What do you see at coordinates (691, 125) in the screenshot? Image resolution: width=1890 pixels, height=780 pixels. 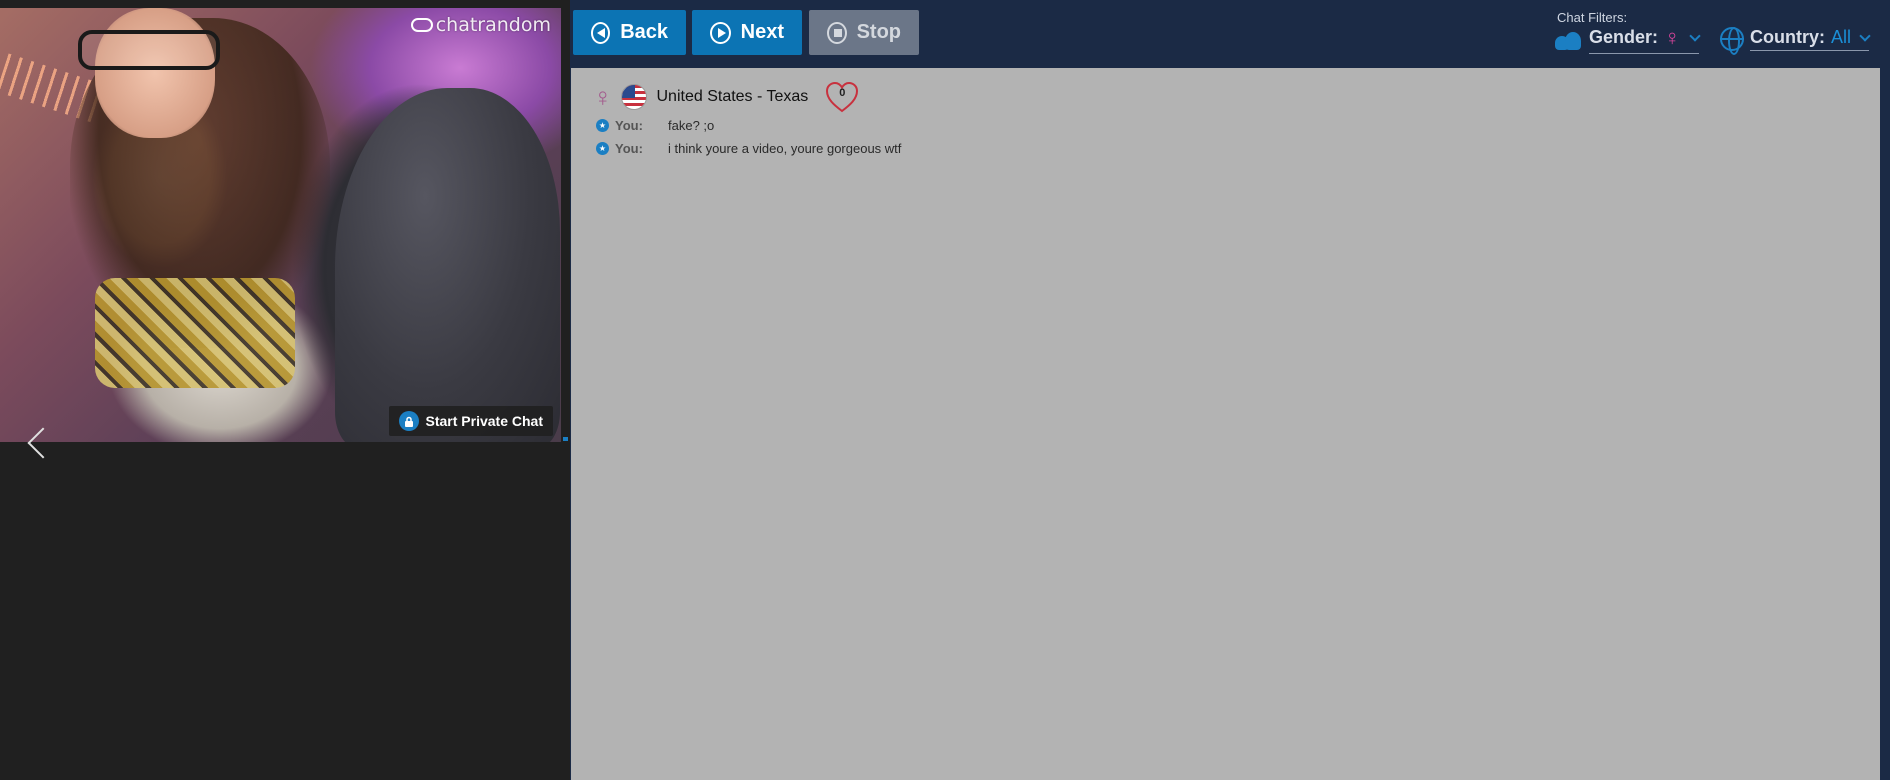 I see `message-text: fake? ;o` at bounding box center [691, 125].